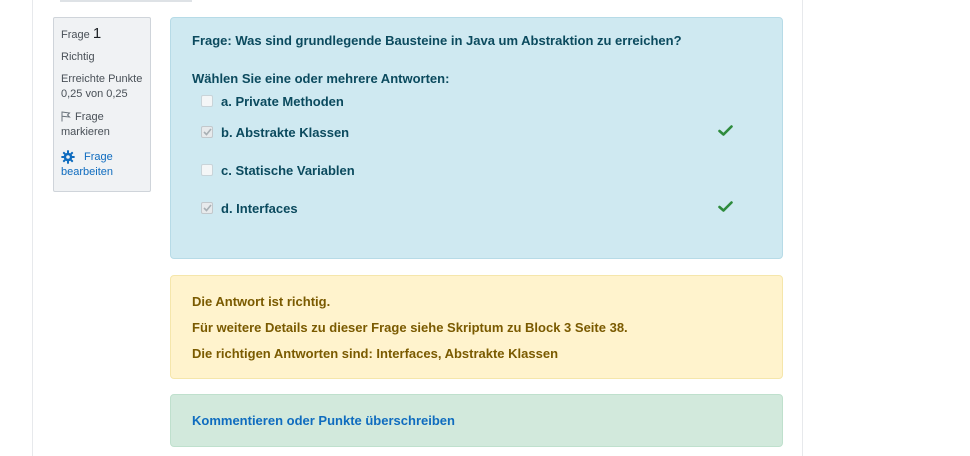 Image resolution: width=970 pixels, height=456 pixels. I want to click on answer-label: d. Interfaces, so click(259, 208).